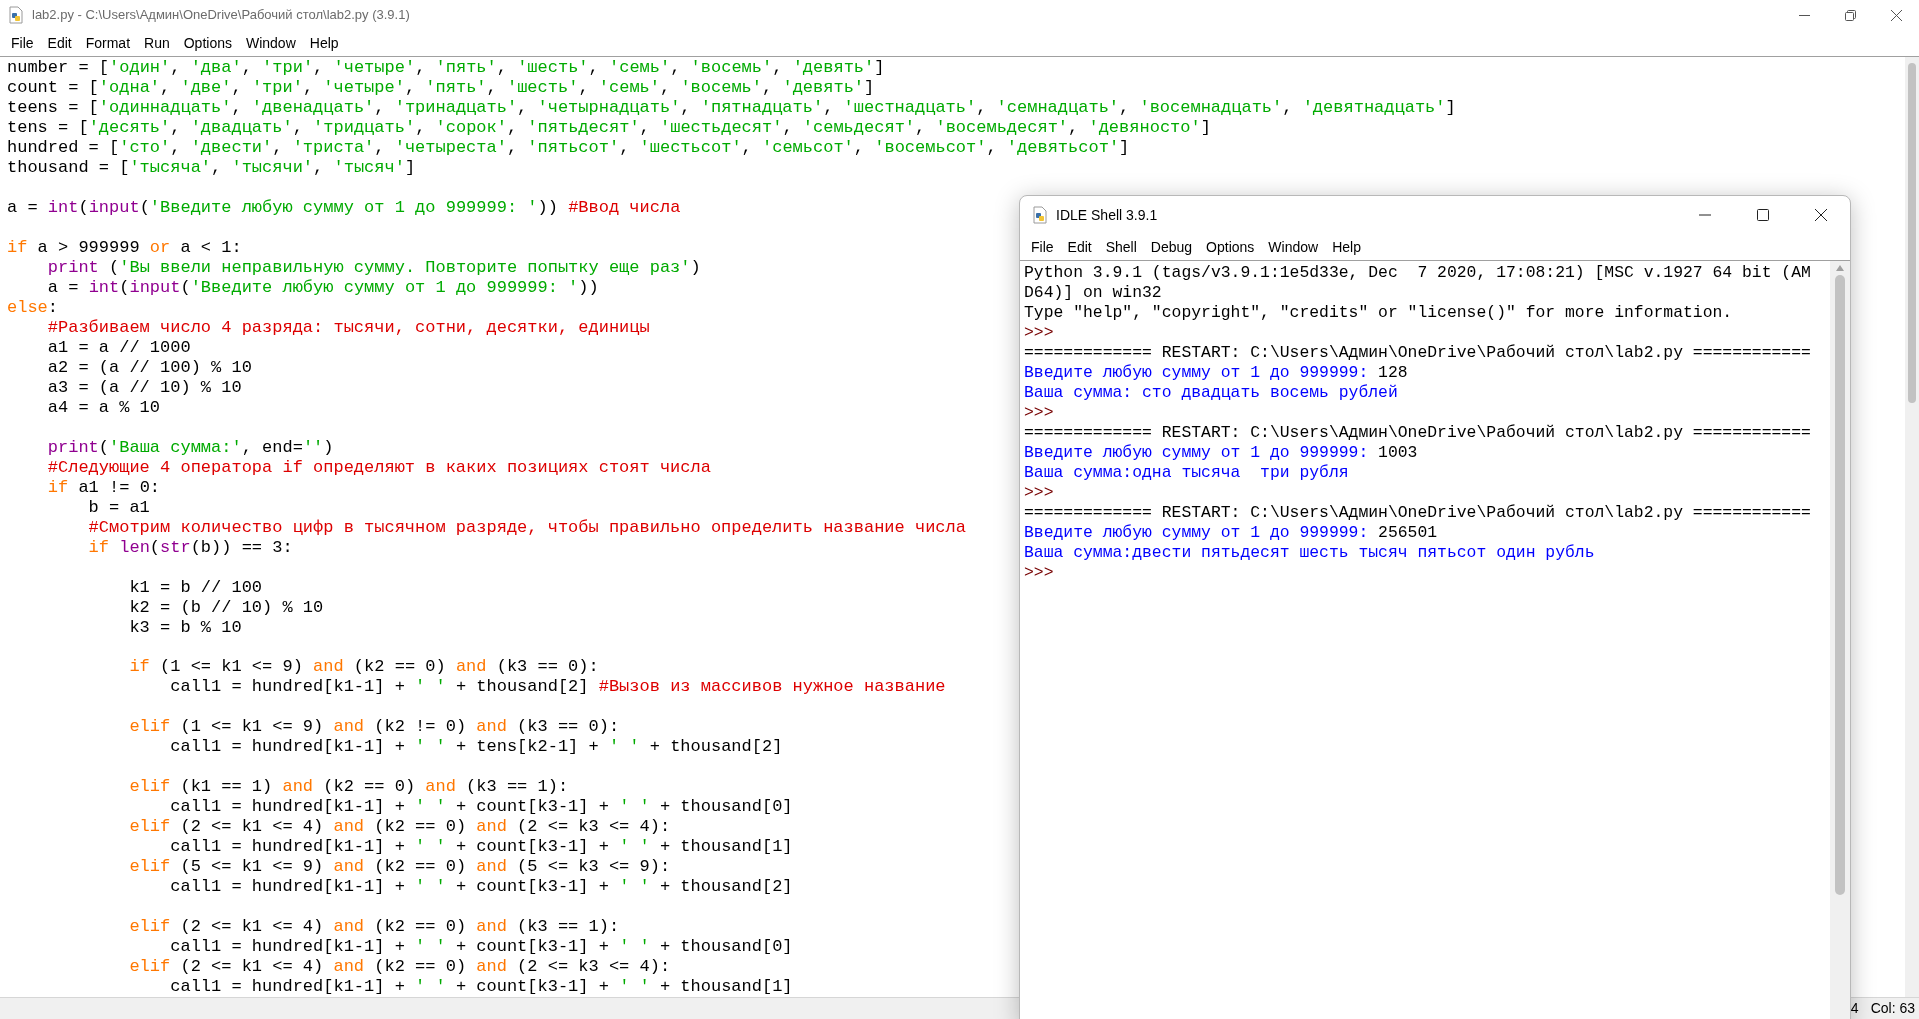  I want to click on window-title: IDLE Shell 3.9.1, so click(1107, 215).